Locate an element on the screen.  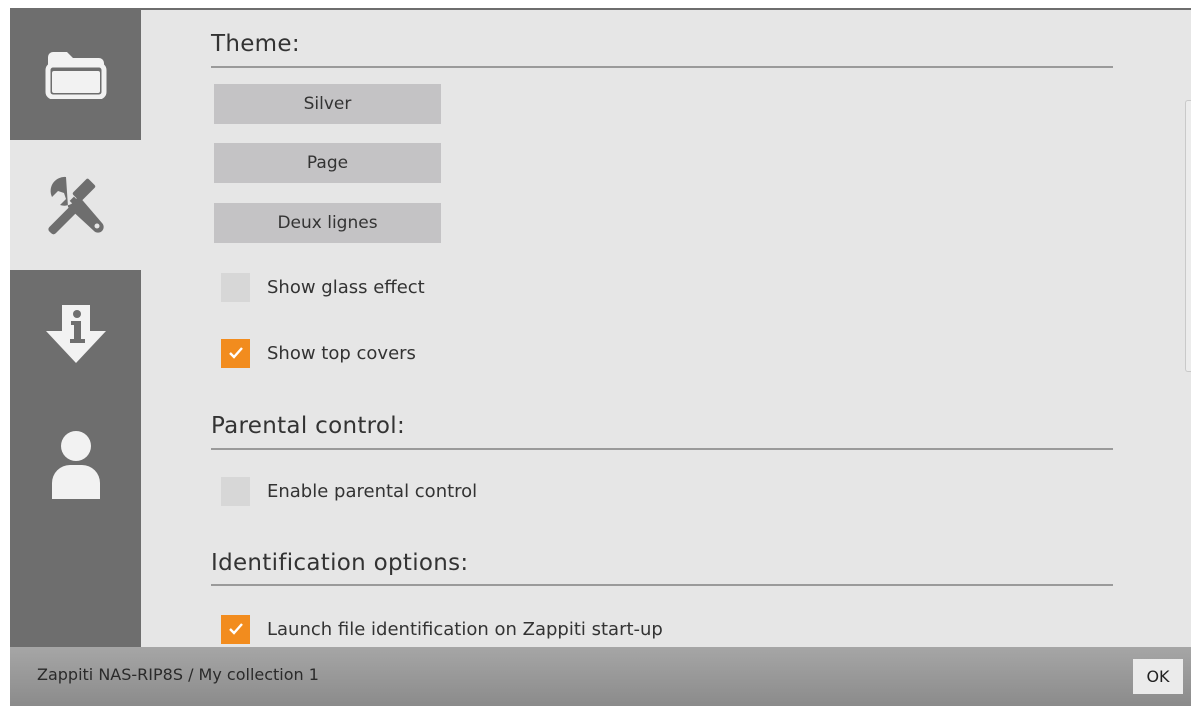
theme-silver-button: Silver is located at coordinates (327, 104).